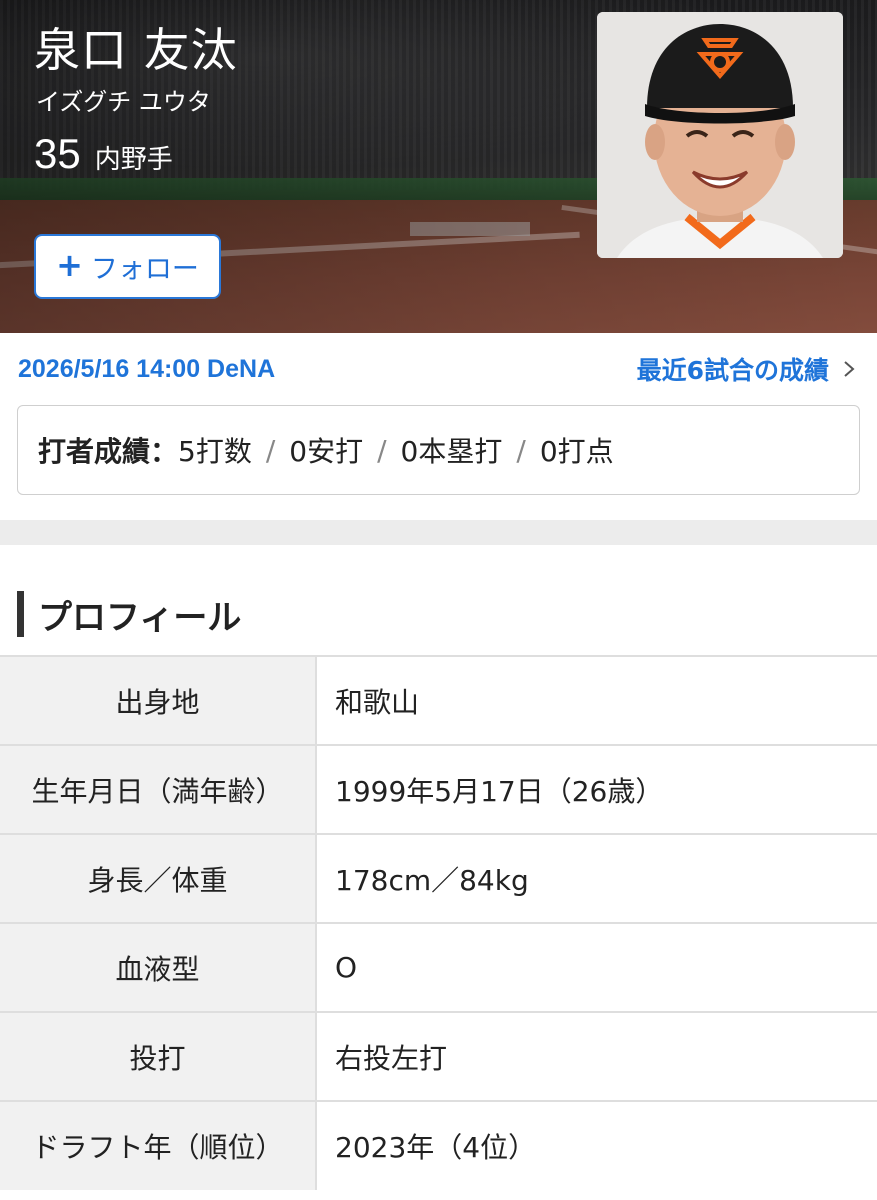 The image size is (877, 1200). What do you see at coordinates (69, 265) in the screenshot?
I see `plus-icon: +` at bounding box center [69, 265].